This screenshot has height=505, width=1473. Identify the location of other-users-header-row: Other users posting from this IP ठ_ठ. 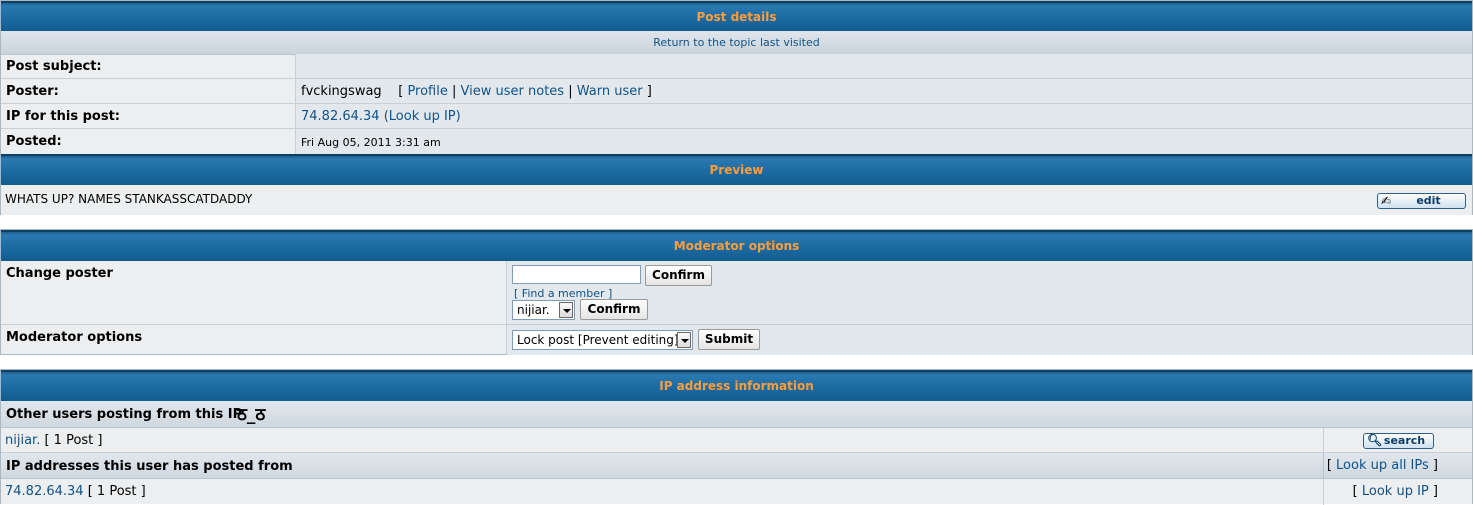
(736, 414).